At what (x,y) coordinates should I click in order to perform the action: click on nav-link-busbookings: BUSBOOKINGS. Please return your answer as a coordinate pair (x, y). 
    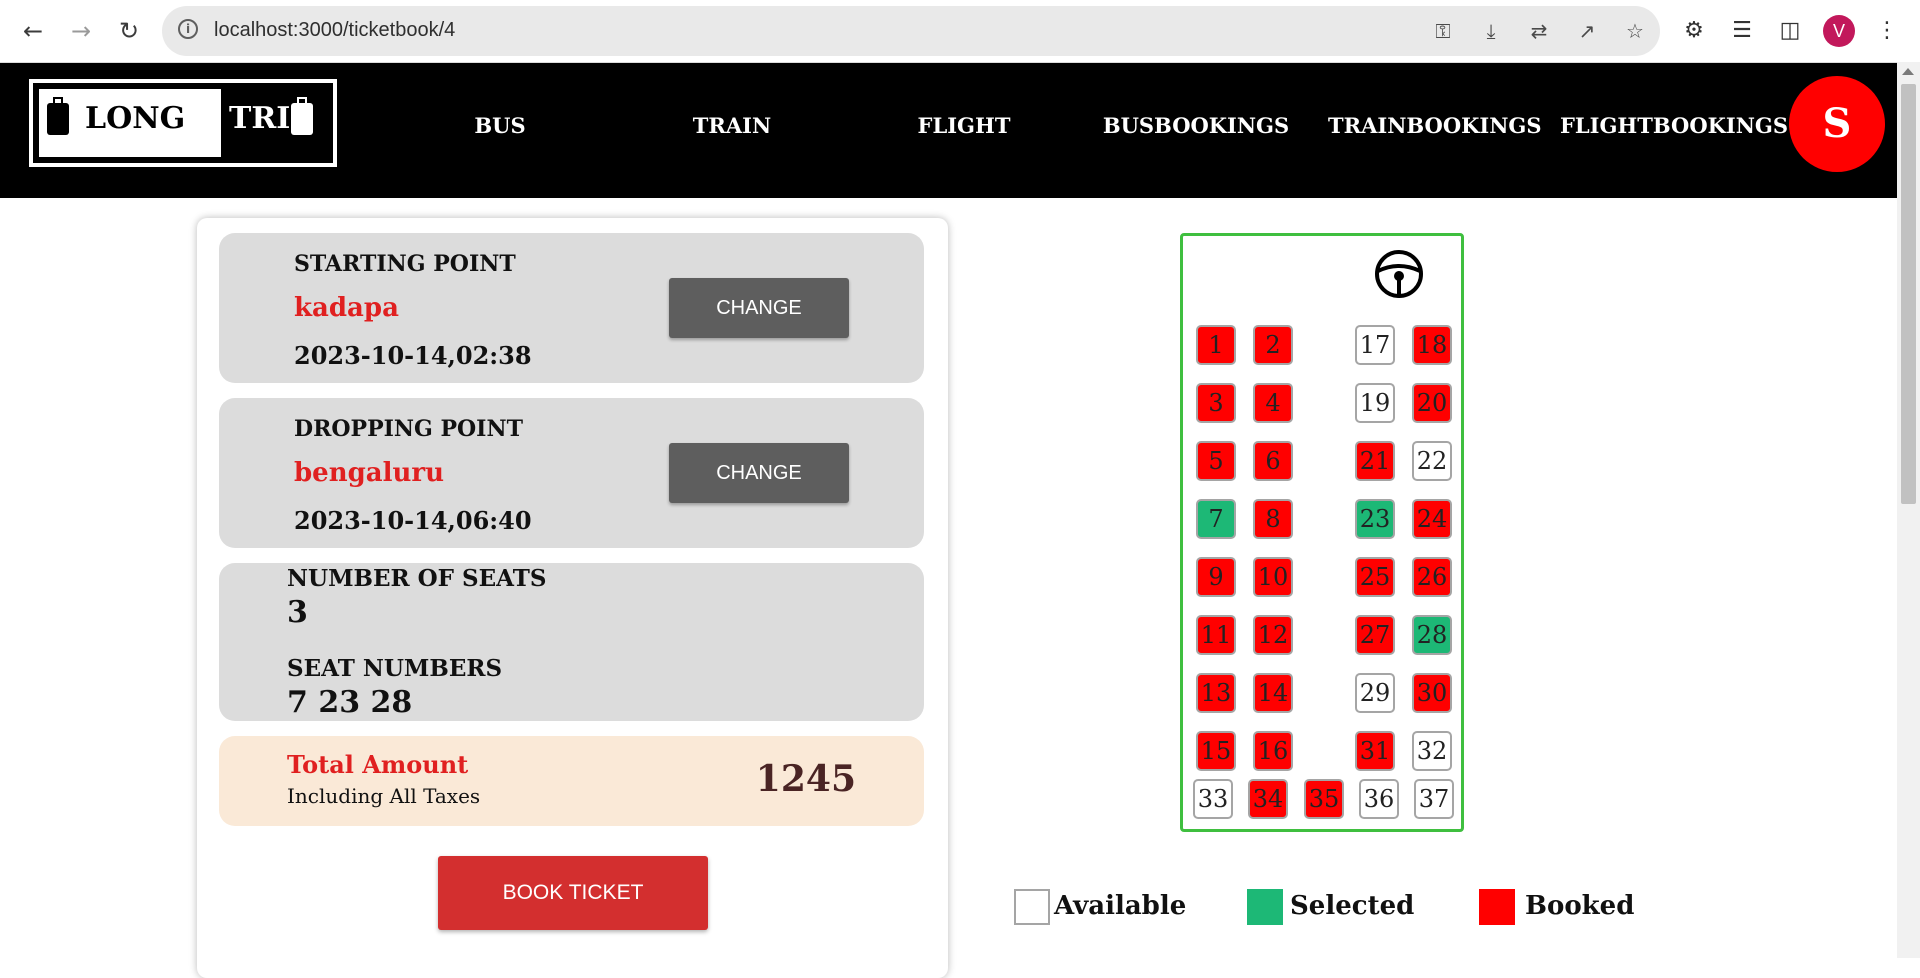
    Looking at the image, I should click on (1196, 125).